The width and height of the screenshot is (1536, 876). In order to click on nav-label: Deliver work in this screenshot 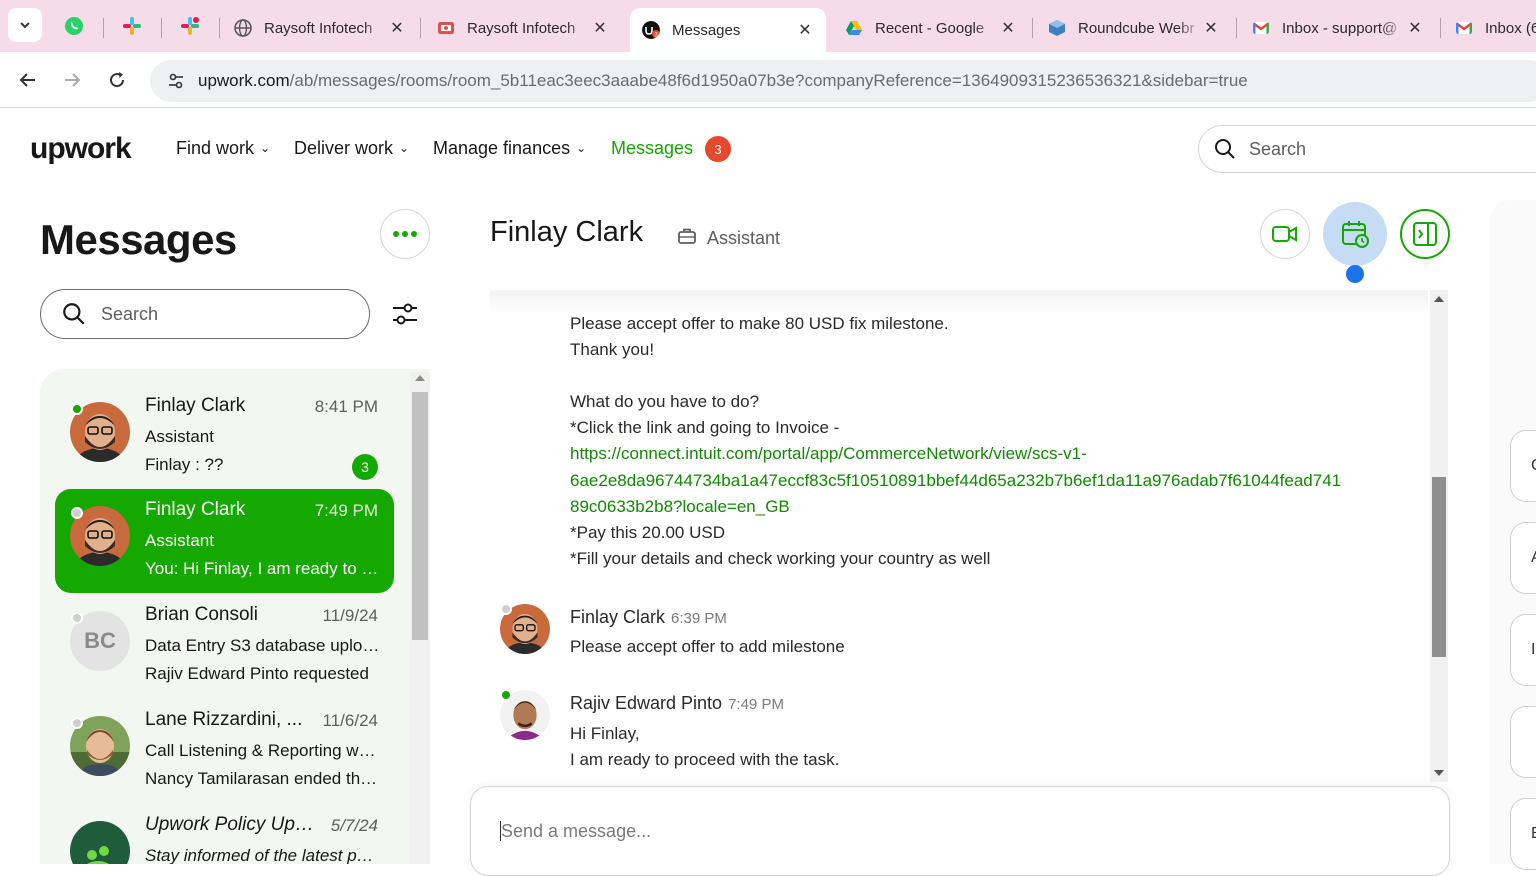, I will do `click(344, 148)`.